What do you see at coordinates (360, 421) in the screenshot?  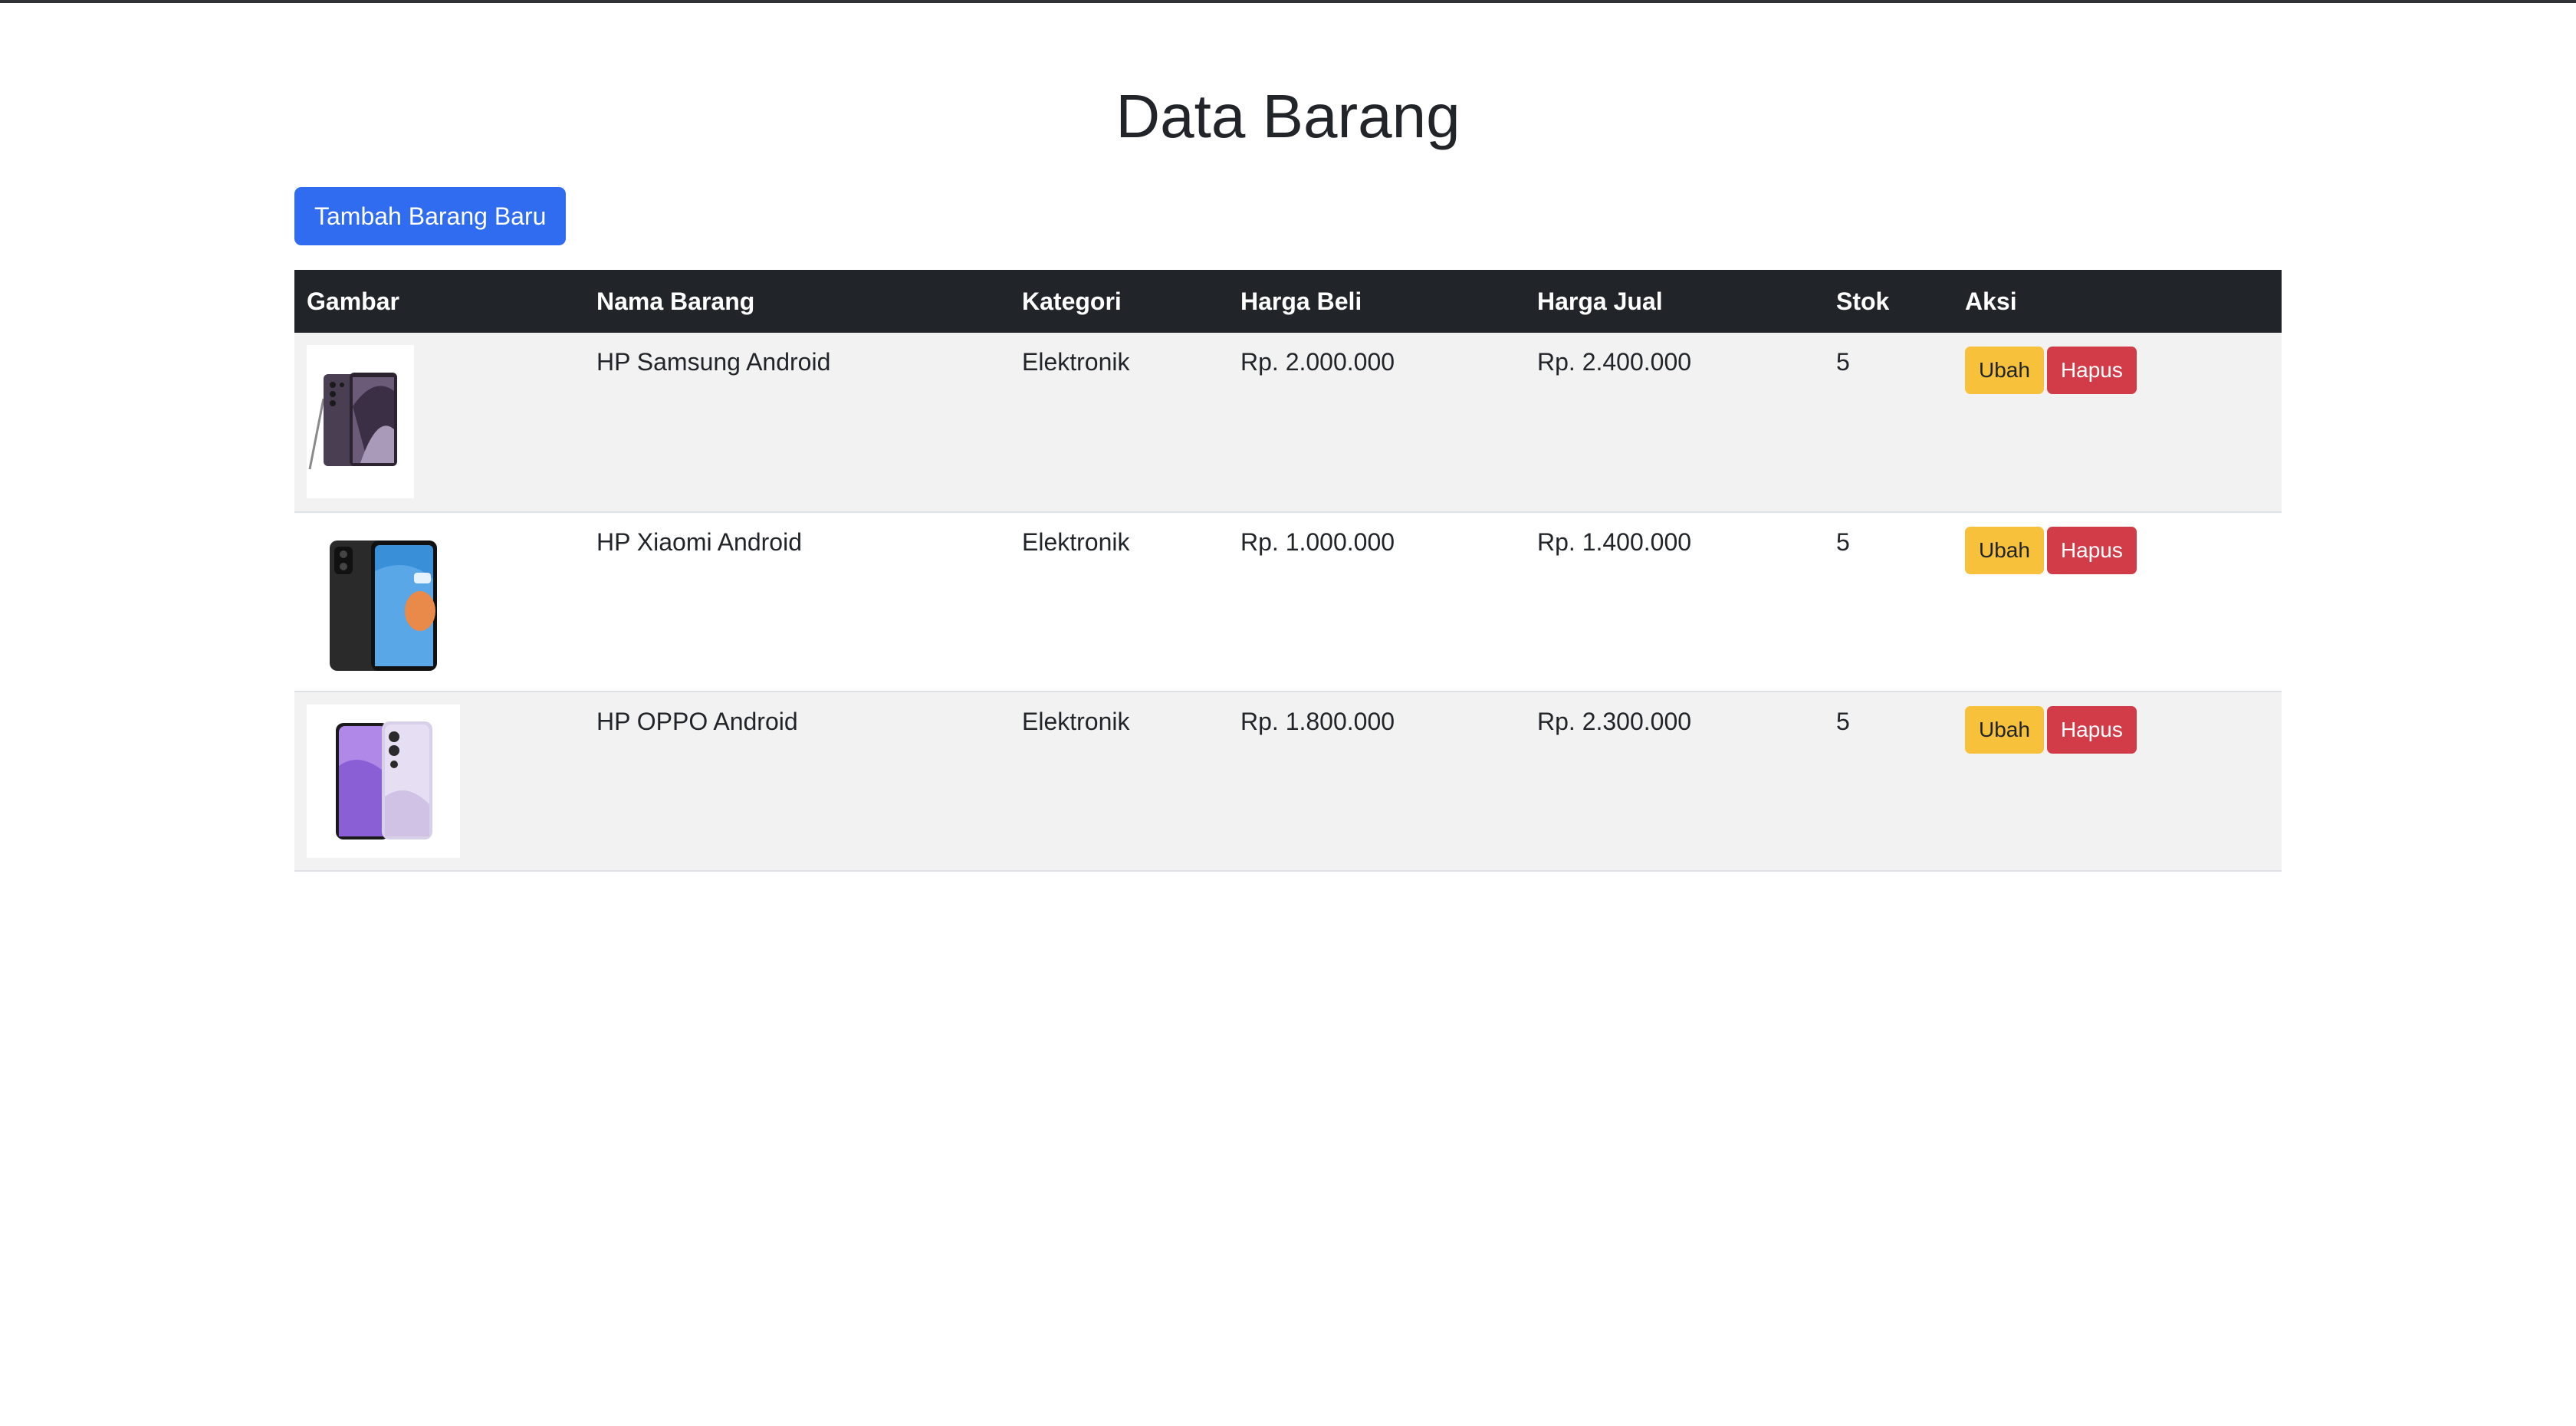 I see `samsung-phone-image` at bounding box center [360, 421].